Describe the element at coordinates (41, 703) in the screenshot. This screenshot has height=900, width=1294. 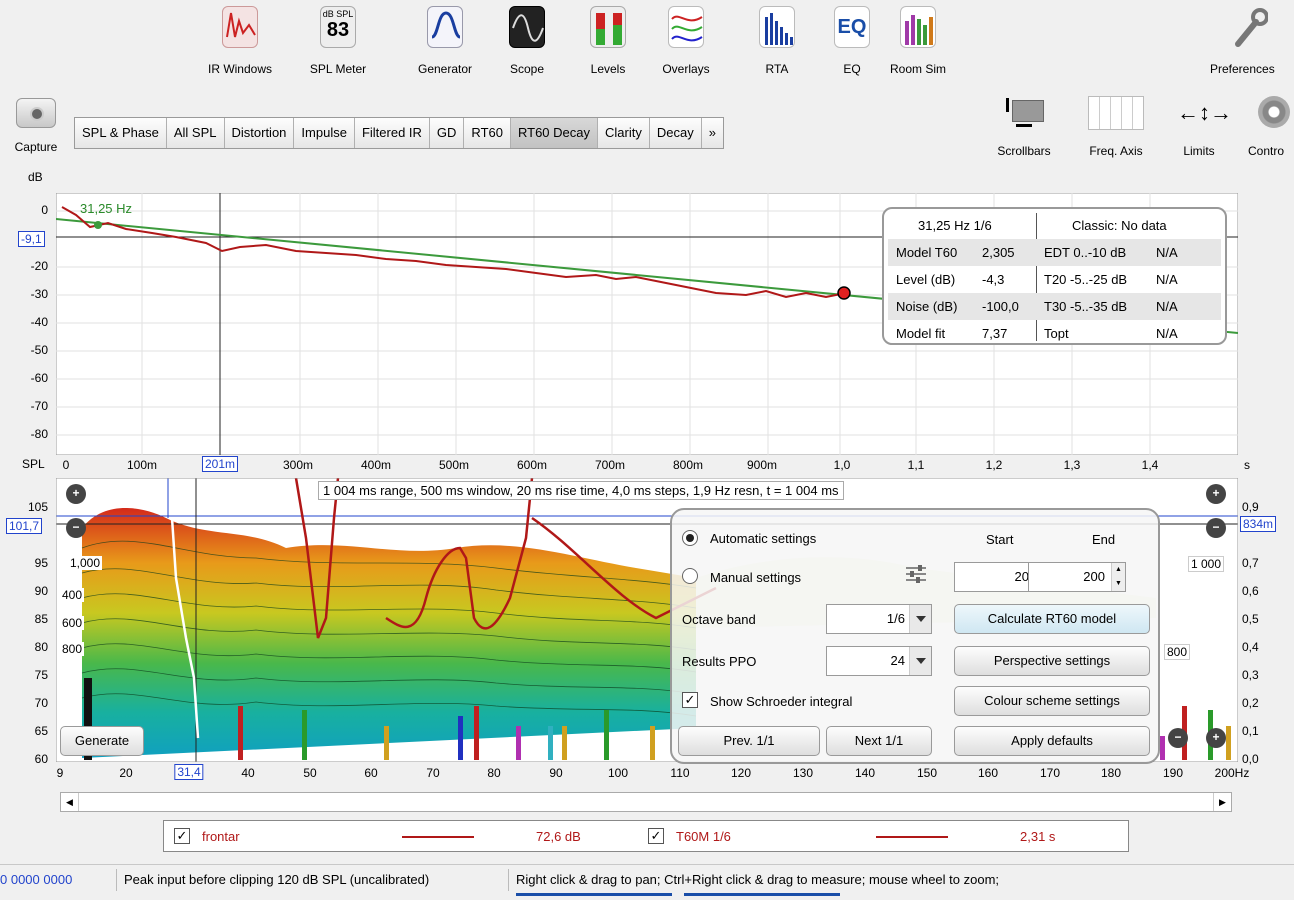
I see `spl-y-tick: 70` at that location.